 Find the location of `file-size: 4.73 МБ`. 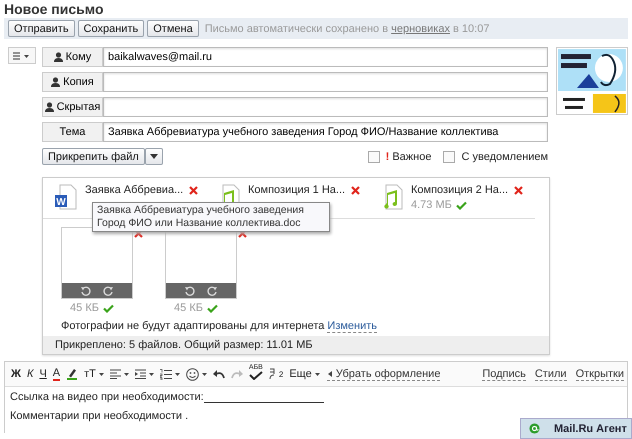

file-size: 4.73 МБ is located at coordinates (431, 205).